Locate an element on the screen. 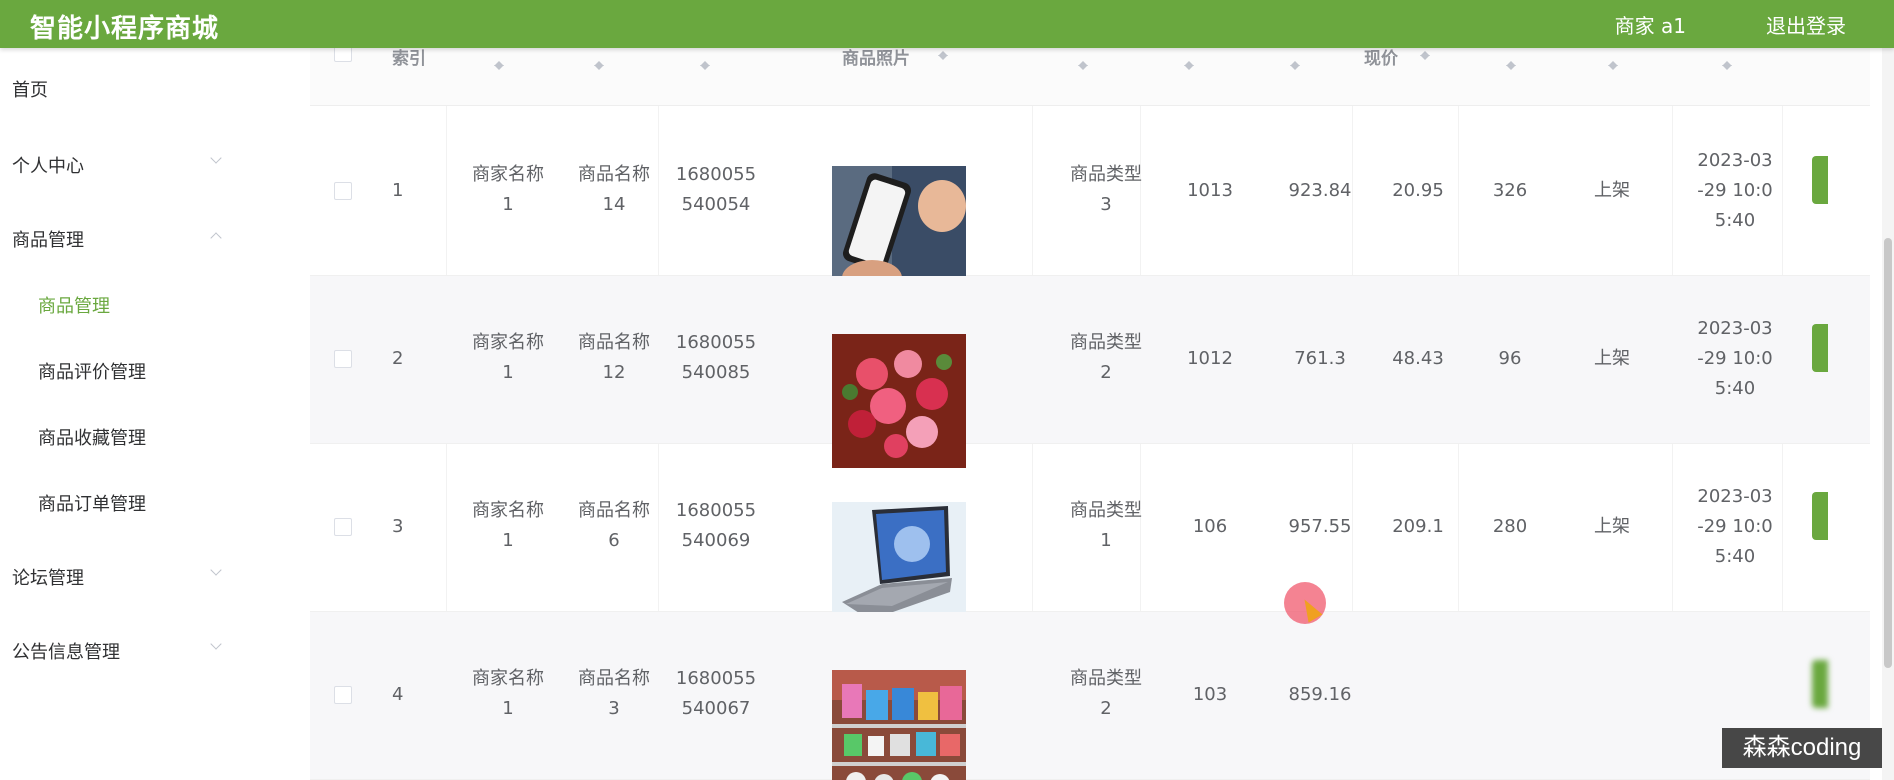 The width and height of the screenshot is (1894, 780). cell-value-1: 103 is located at coordinates (1210, 694).